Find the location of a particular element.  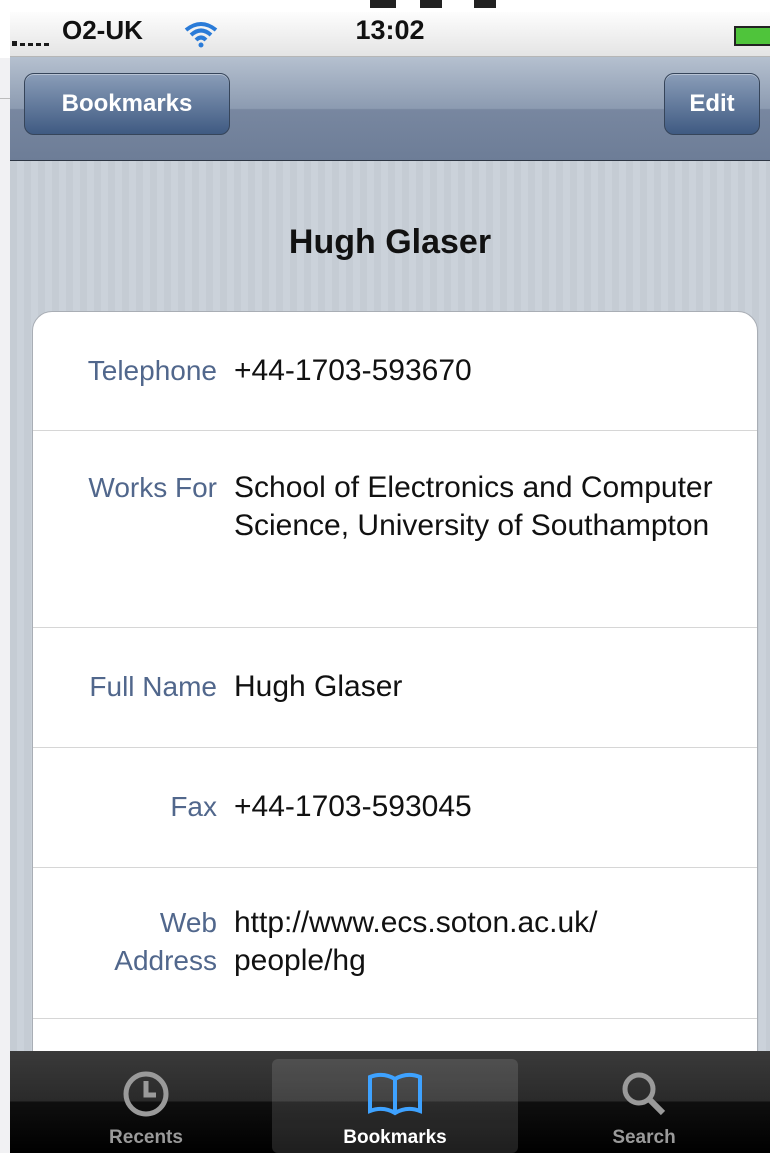

tab-recents: Recents is located at coordinates (146, 1102).